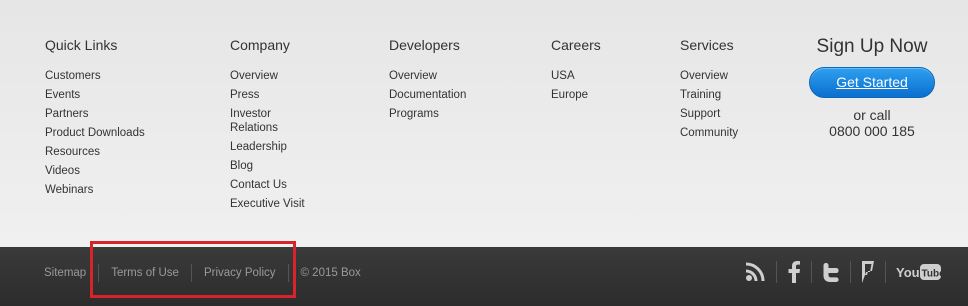  I want to click on footer-link-product-downloads: Product Downloads, so click(95, 133).